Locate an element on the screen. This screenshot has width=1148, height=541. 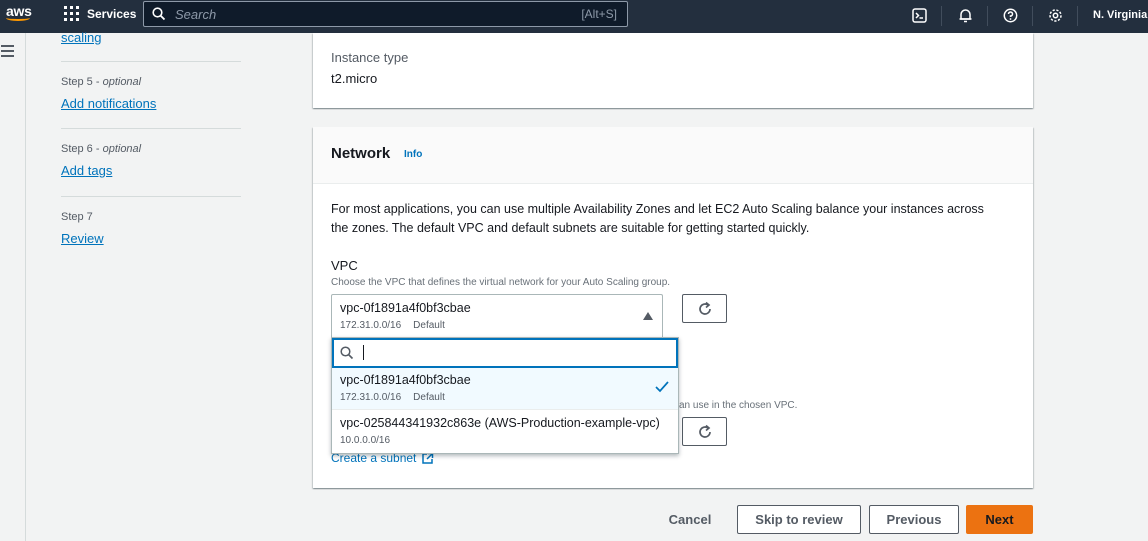
search-shortcut: [Alt+S] is located at coordinates (599, 14).